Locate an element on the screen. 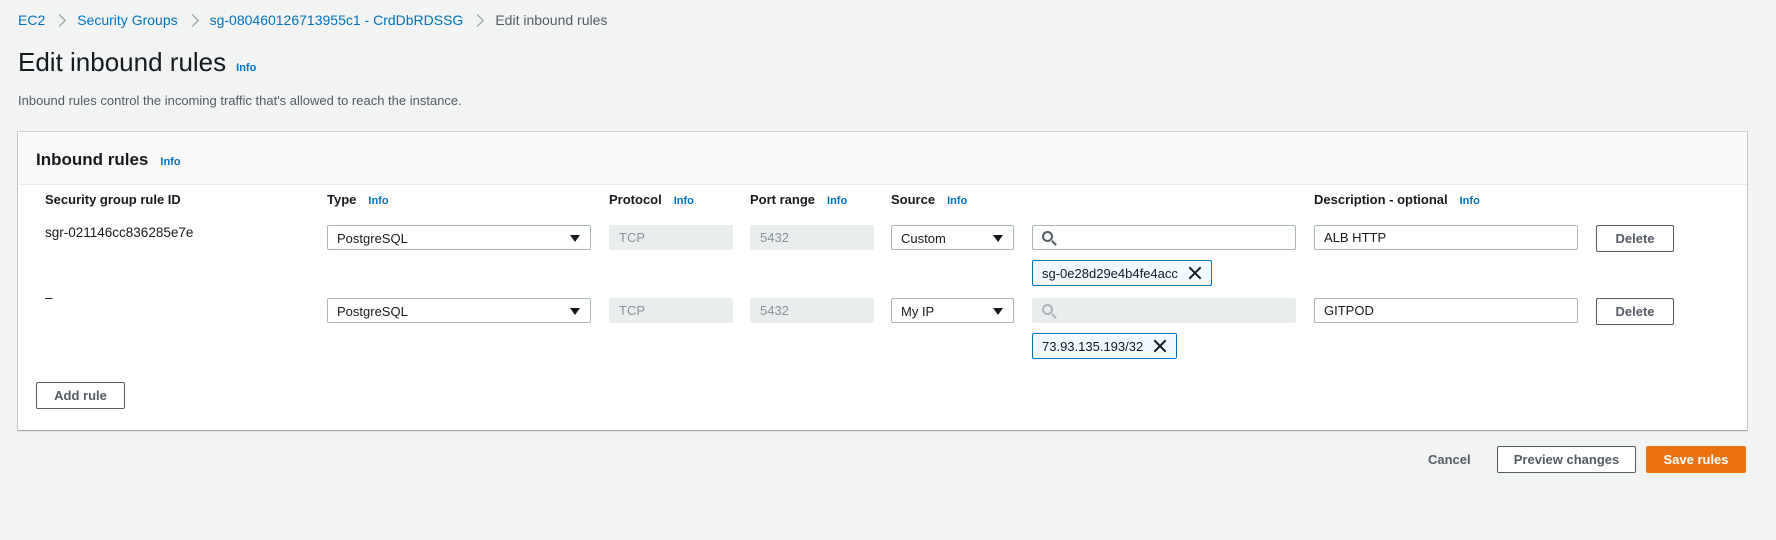 This screenshot has height=540, width=1776. column-header-source: Source Info is located at coordinates (929, 199).